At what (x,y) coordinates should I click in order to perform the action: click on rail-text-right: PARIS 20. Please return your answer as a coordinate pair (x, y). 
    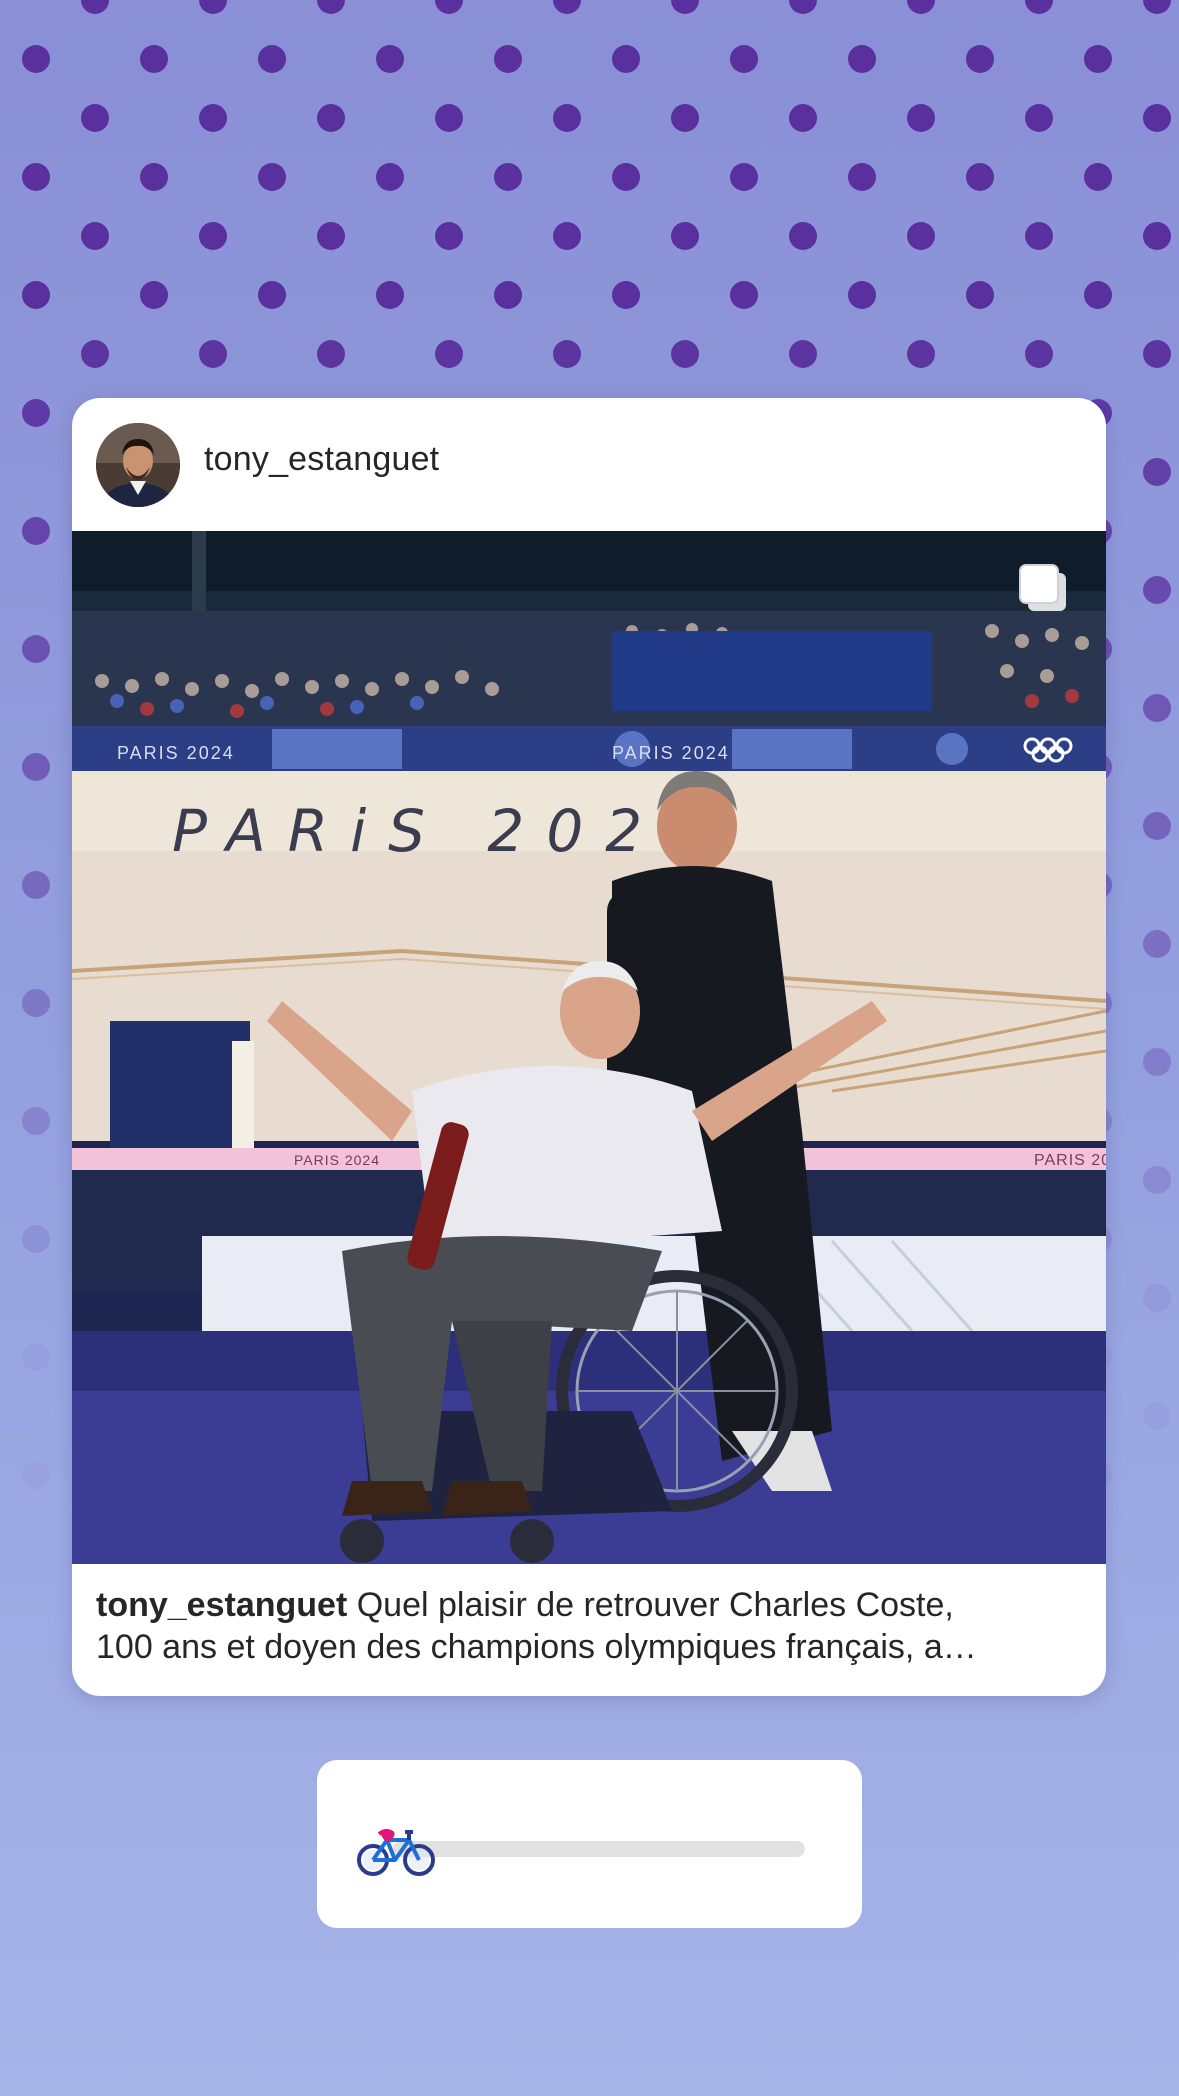
    Looking at the image, I should click on (1070, 1160).